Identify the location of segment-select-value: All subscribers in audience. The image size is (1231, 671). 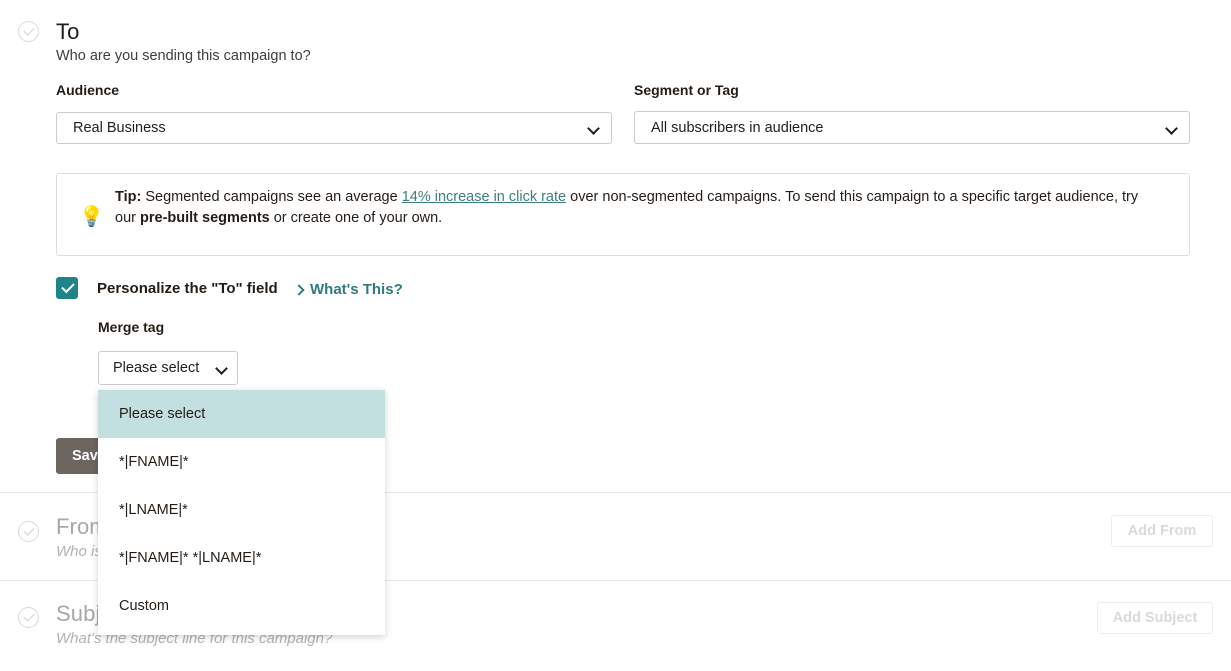
(737, 127).